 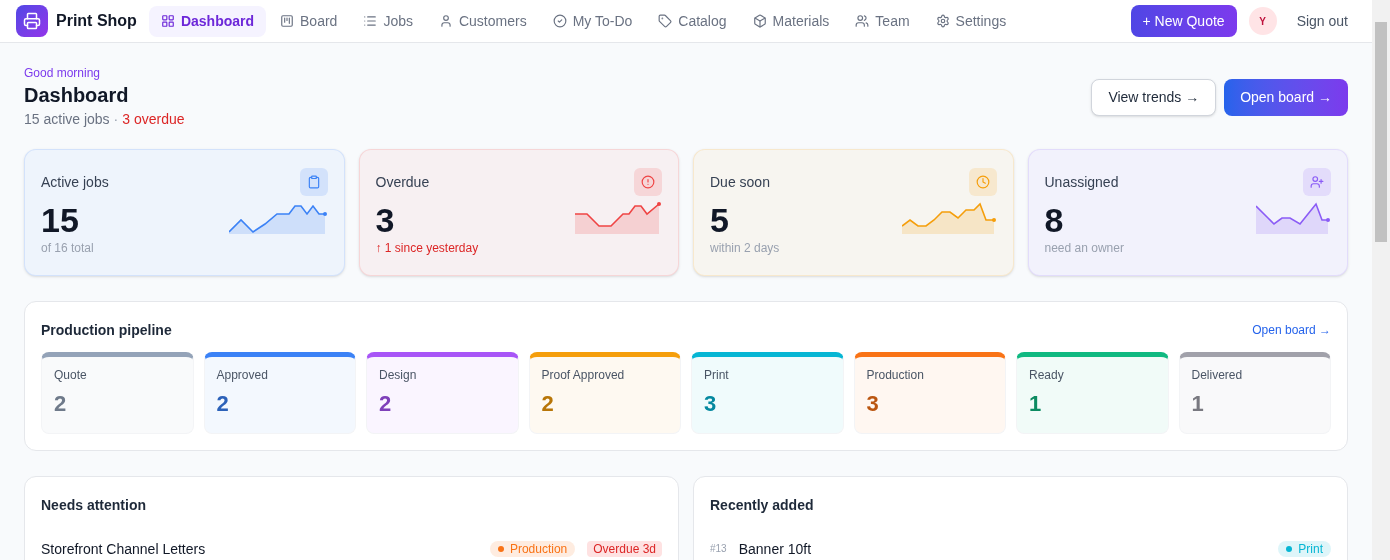 What do you see at coordinates (1081, 182) in the screenshot?
I see `stat-label: Unassigned` at bounding box center [1081, 182].